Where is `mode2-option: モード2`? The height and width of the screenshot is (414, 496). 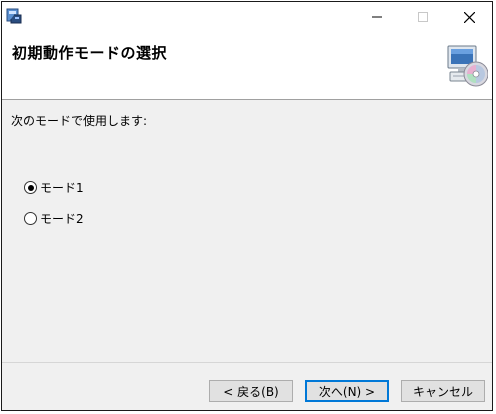
mode2-option: モード2 is located at coordinates (54, 218).